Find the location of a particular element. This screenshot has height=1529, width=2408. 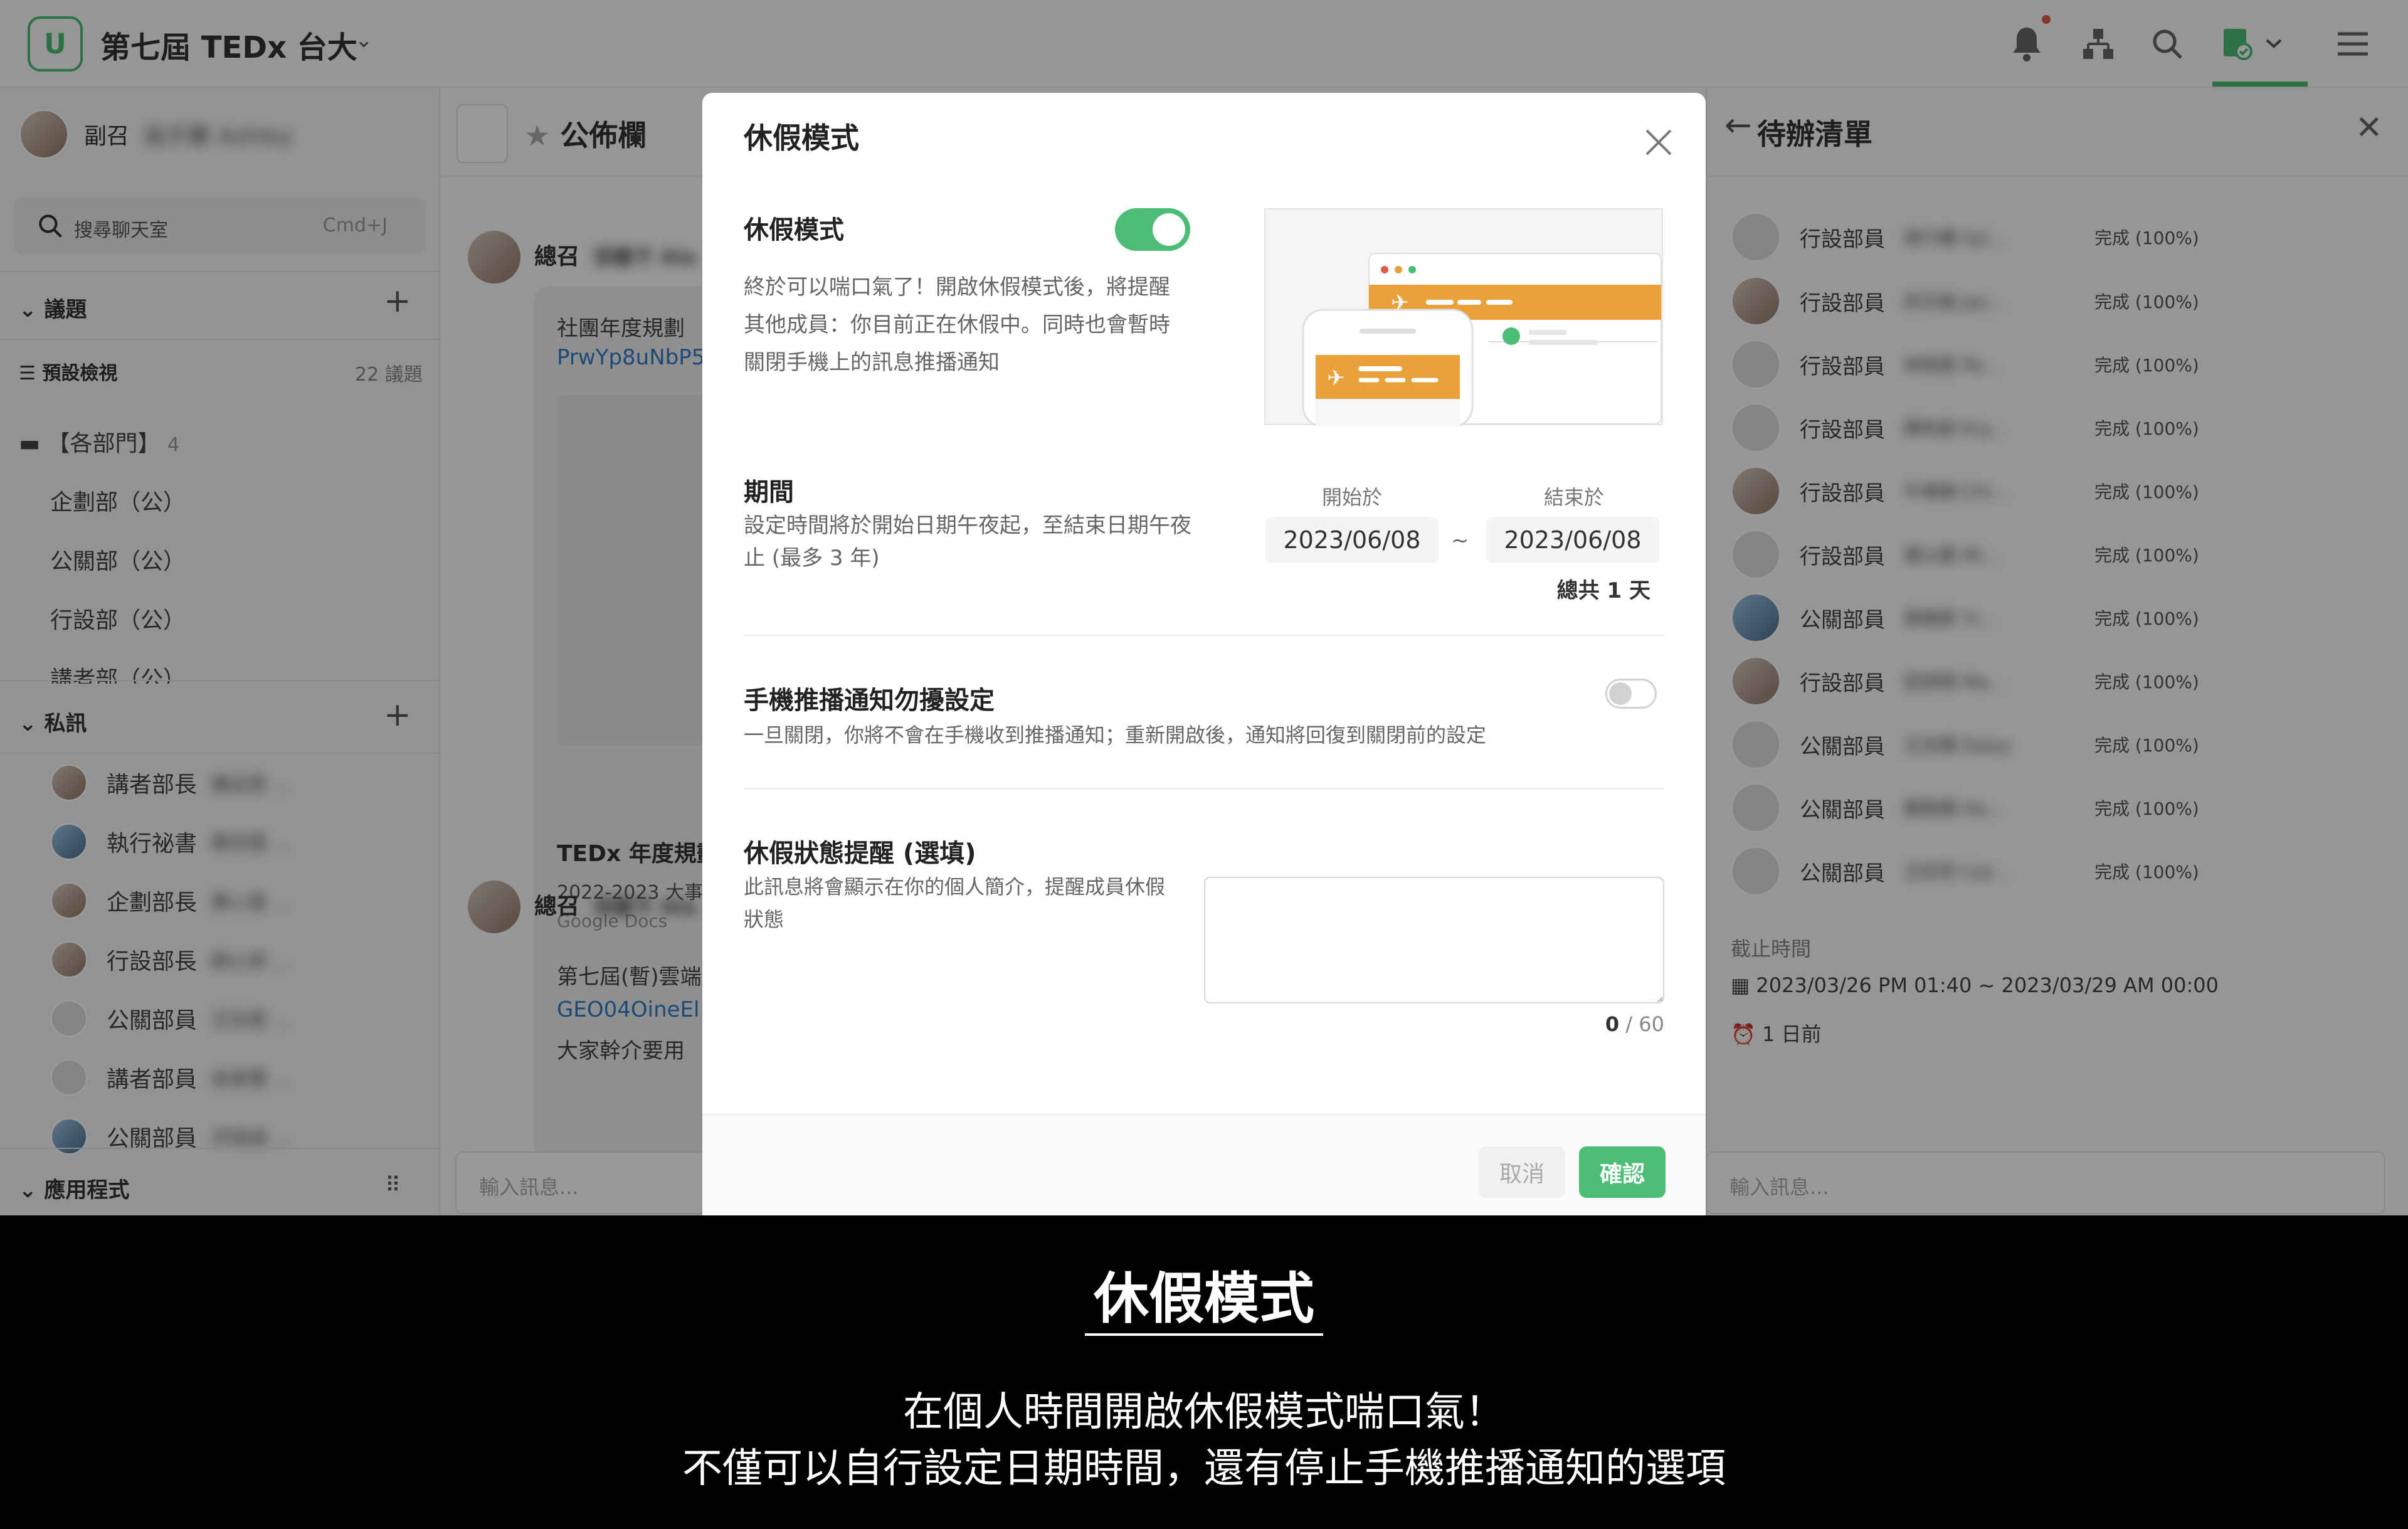

desc-line: 其他成員：你目前正在休假中。同時也會暫時 is located at coordinates (957, 324).